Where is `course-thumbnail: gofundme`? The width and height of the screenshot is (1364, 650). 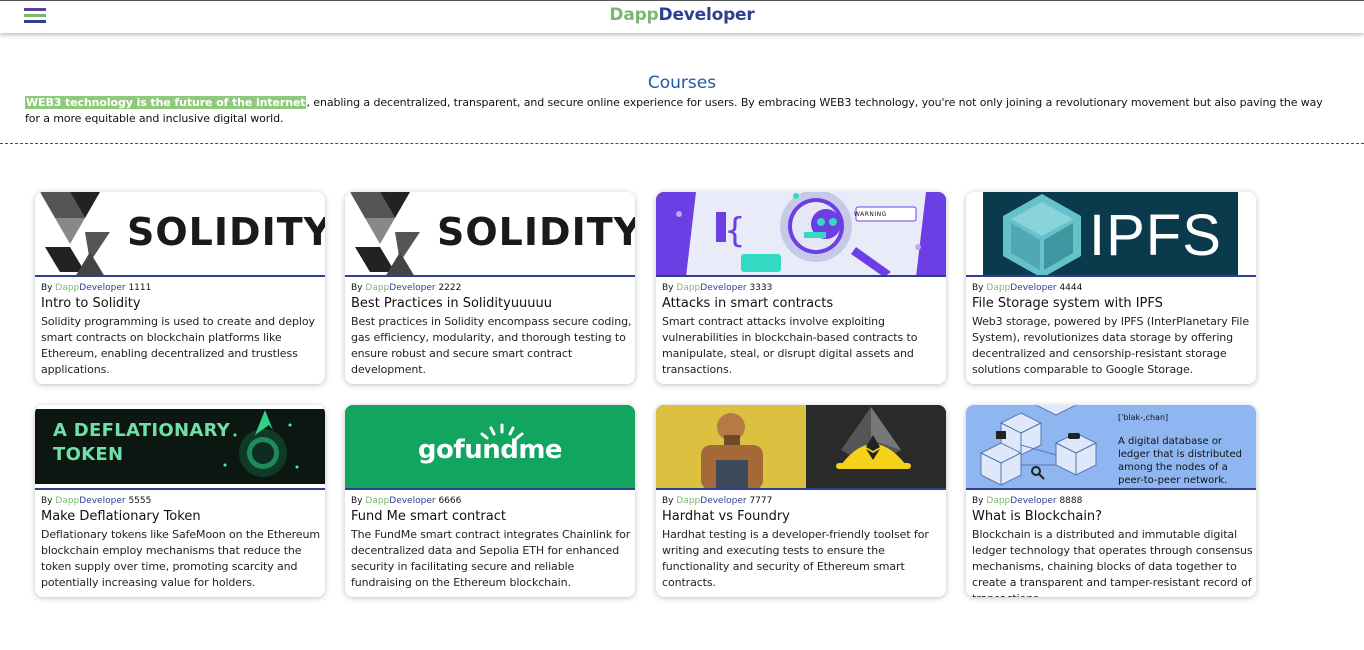
course-thumbnail: gofundme is located at coordinates (490, 447).